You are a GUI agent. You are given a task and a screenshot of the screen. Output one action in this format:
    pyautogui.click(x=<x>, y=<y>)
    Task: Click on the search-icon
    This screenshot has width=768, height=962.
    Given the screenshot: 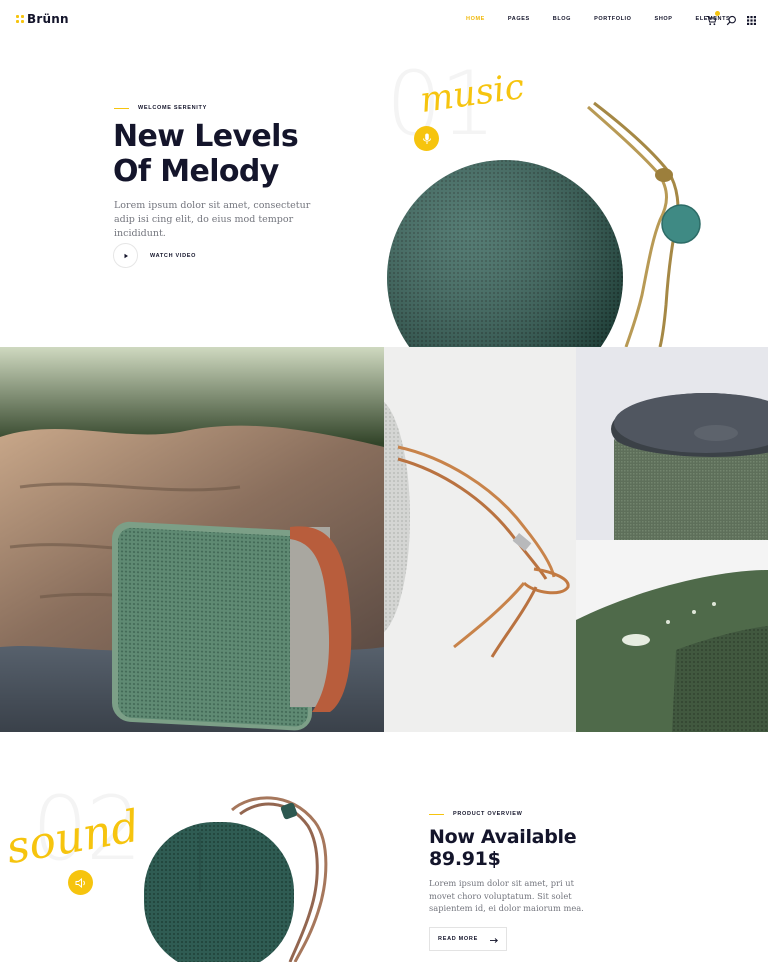 What is the action you would take?
    pyautogui.click(x=731, y=19)
    